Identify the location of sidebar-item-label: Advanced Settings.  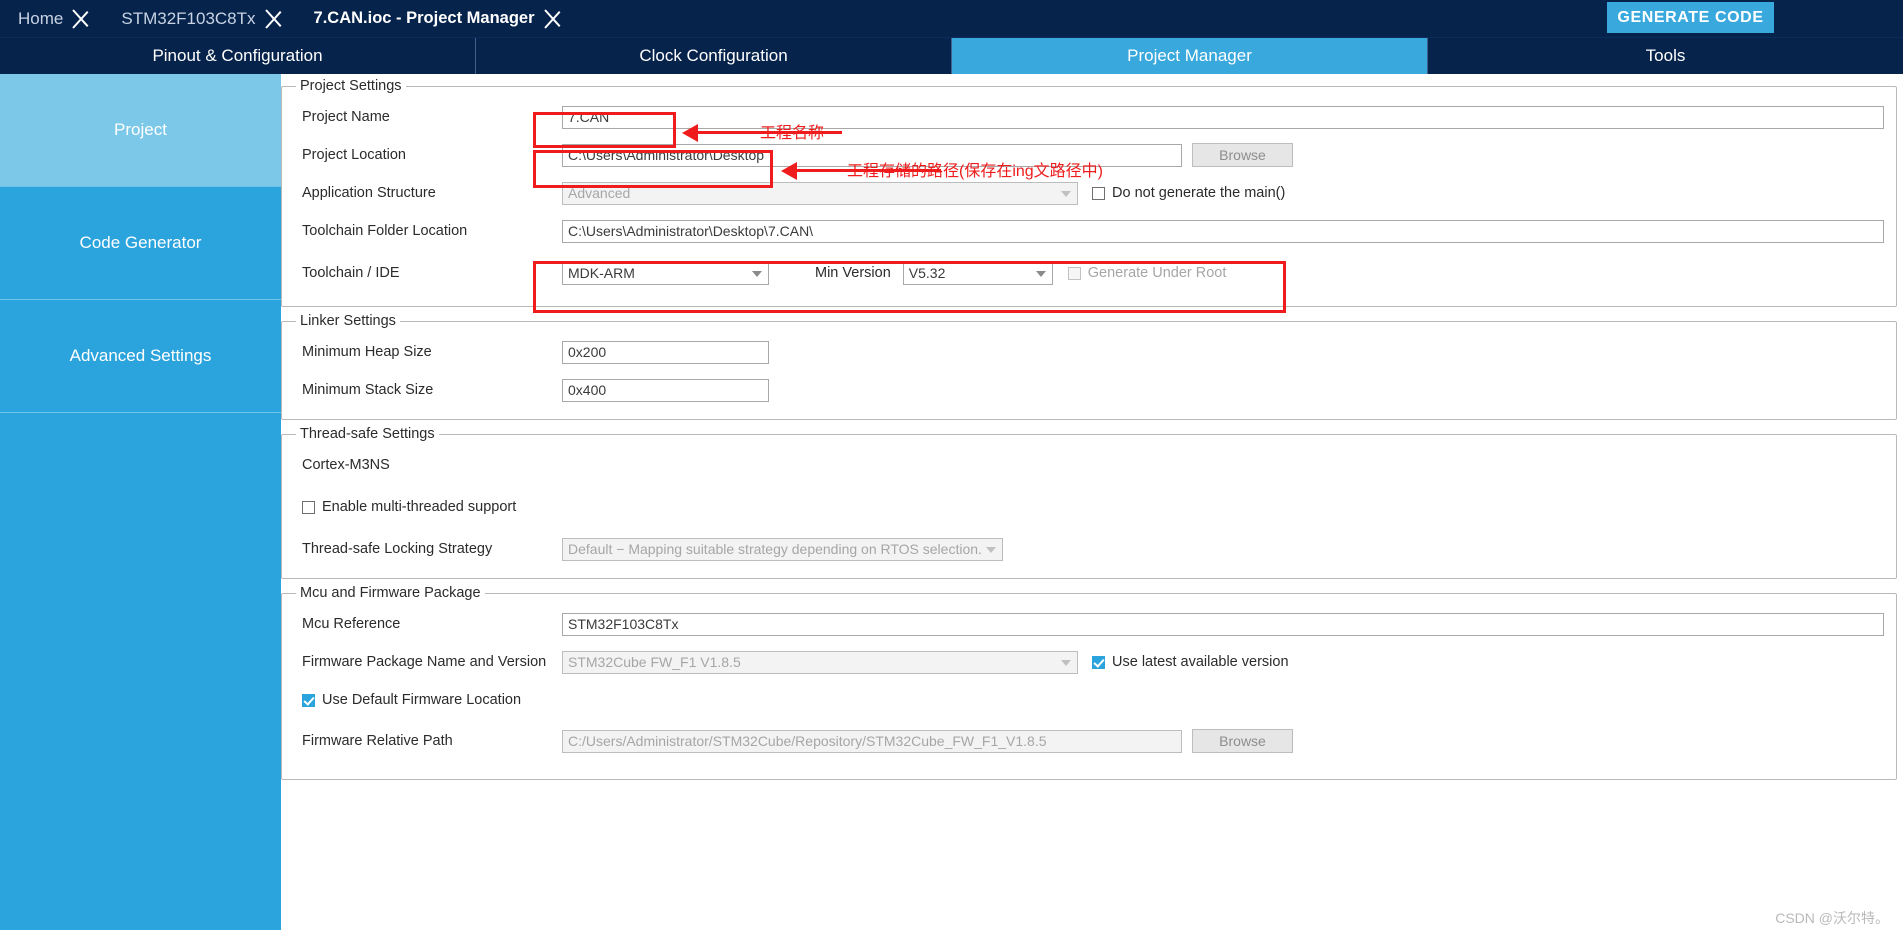
(140, 355).